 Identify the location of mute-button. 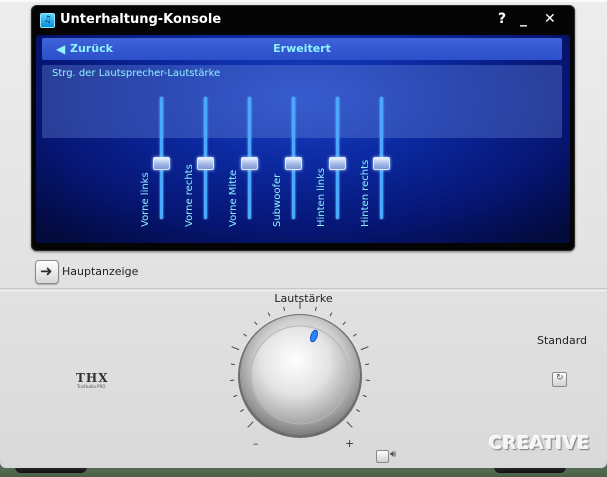
(382, 456).